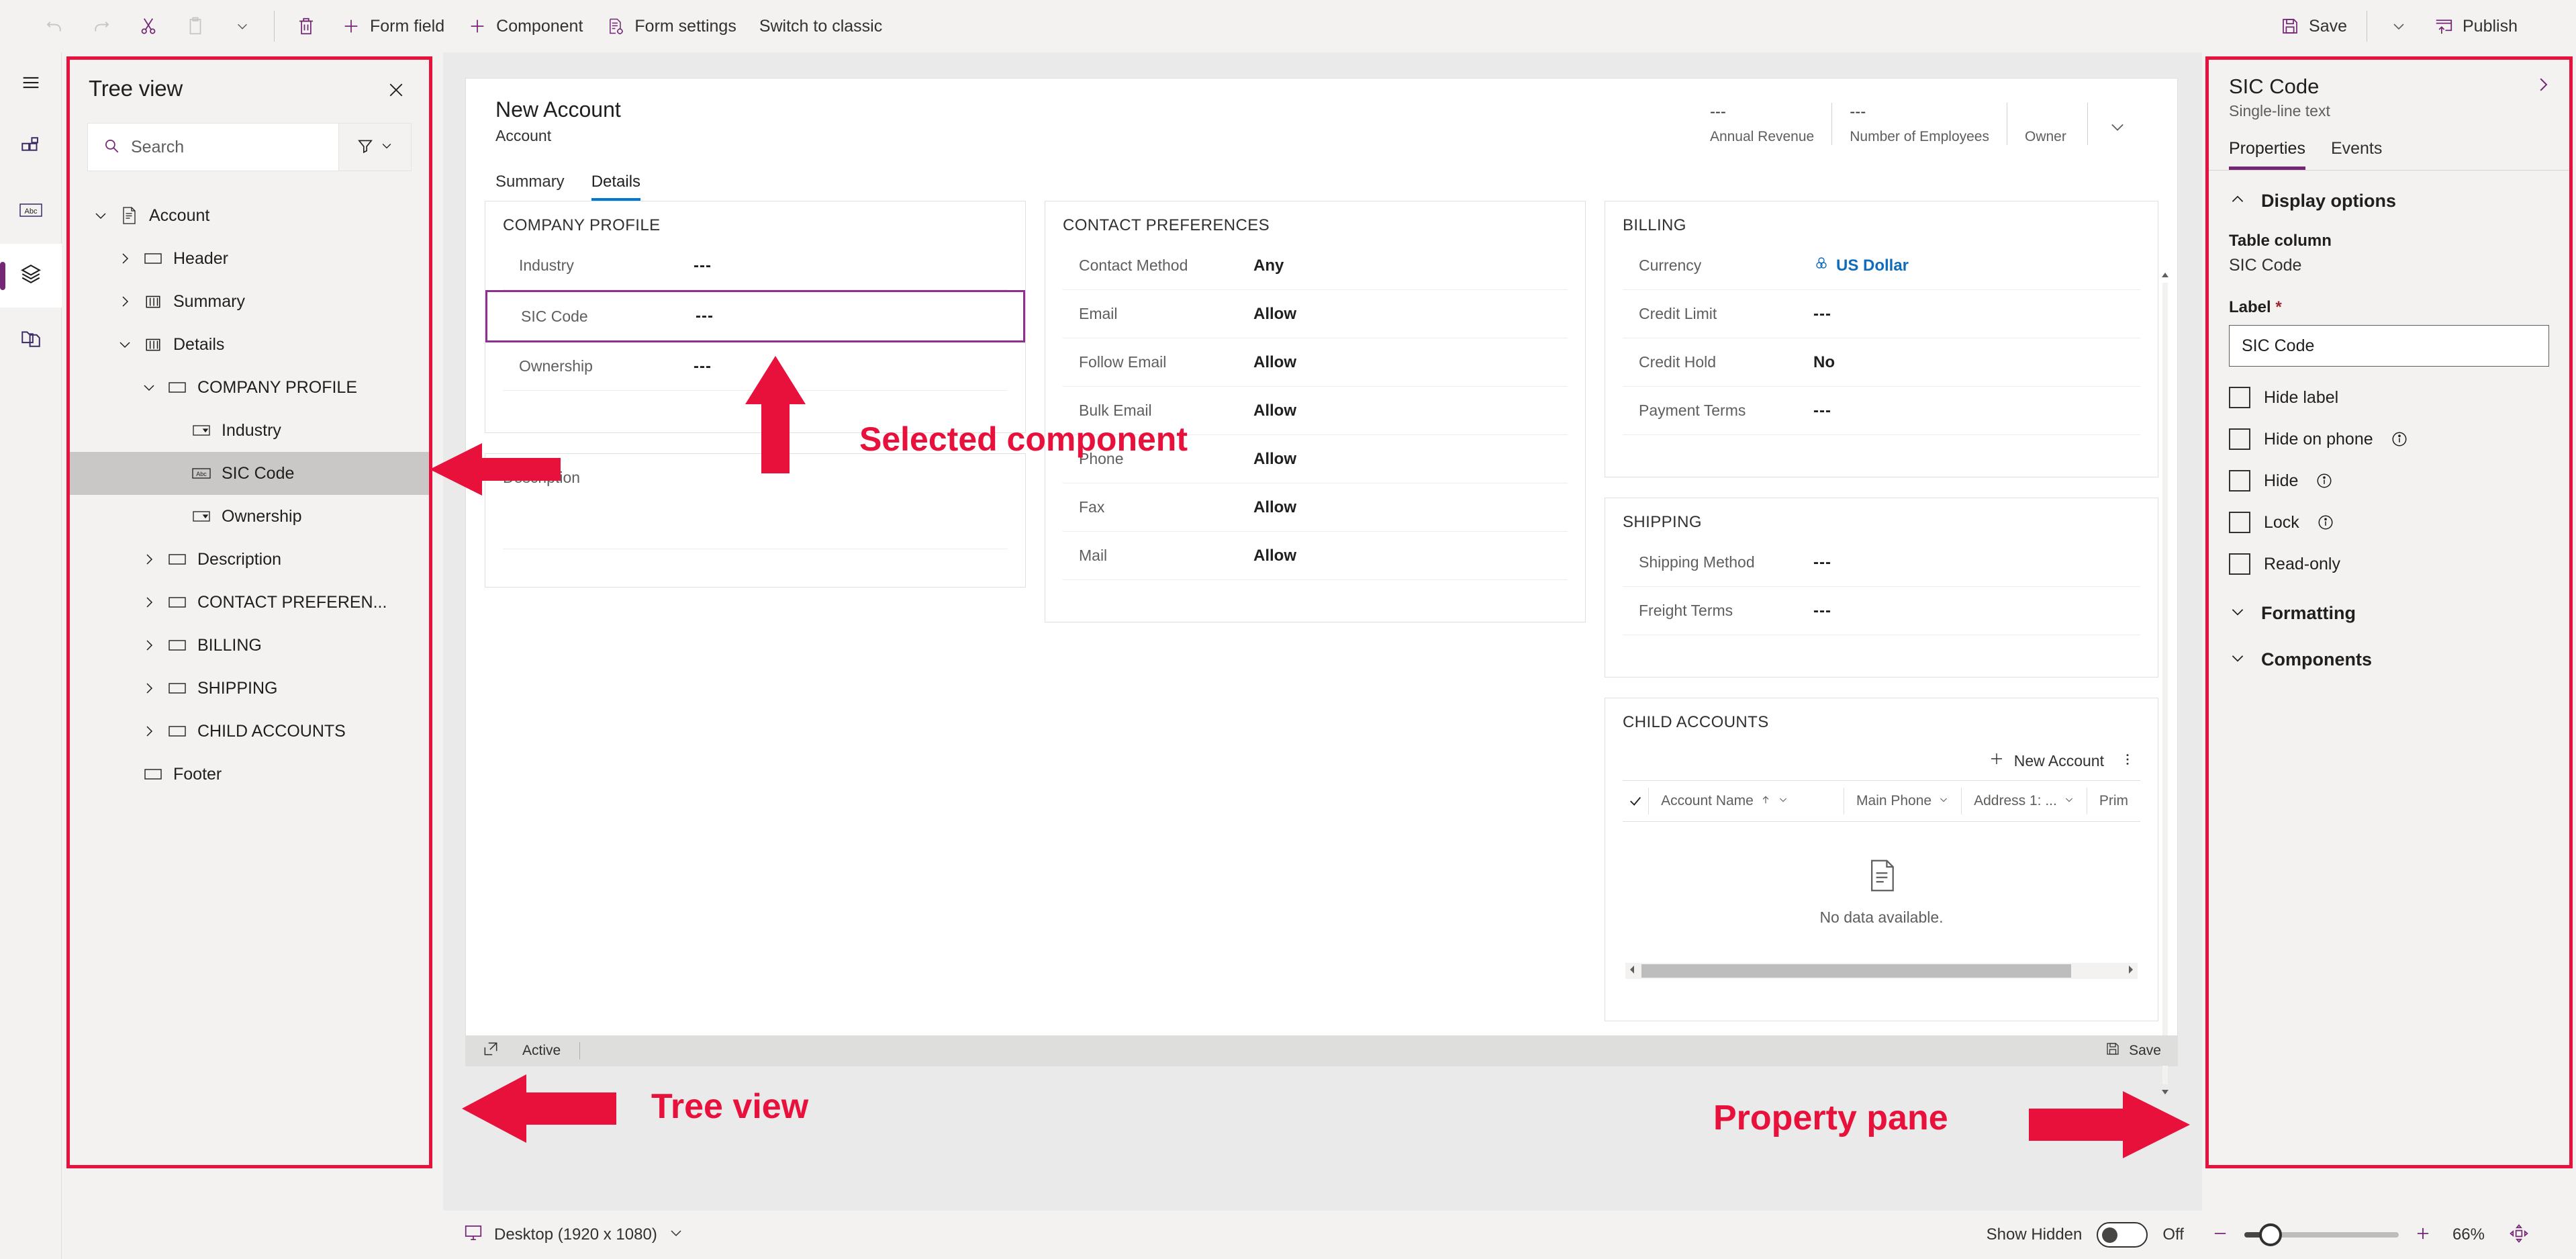 Image resolution: width=2576 pixels, height=1259 pixels. I want to click on tree-item-description: Description, so click(250, 559).